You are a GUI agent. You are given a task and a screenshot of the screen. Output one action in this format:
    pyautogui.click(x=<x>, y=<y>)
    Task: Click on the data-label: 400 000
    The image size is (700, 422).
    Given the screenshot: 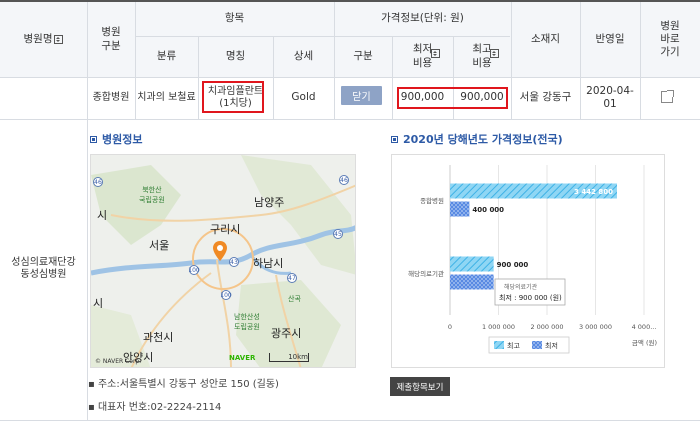 What is the action you would take?
    pyautogui.click(x=488, y=210)
    